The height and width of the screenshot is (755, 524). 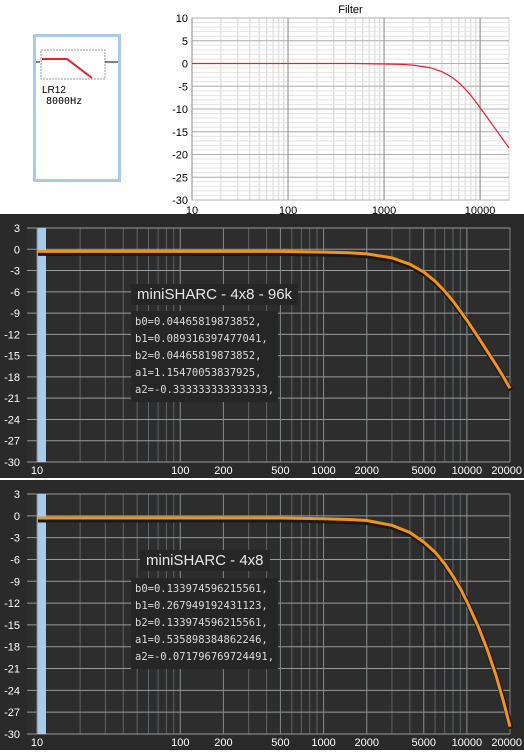 What do you see at coordinates (201, 589) in the screenshot?
I see `coefficient-b0: b0=0.133974596215561,` at bounding box center [201, 589].